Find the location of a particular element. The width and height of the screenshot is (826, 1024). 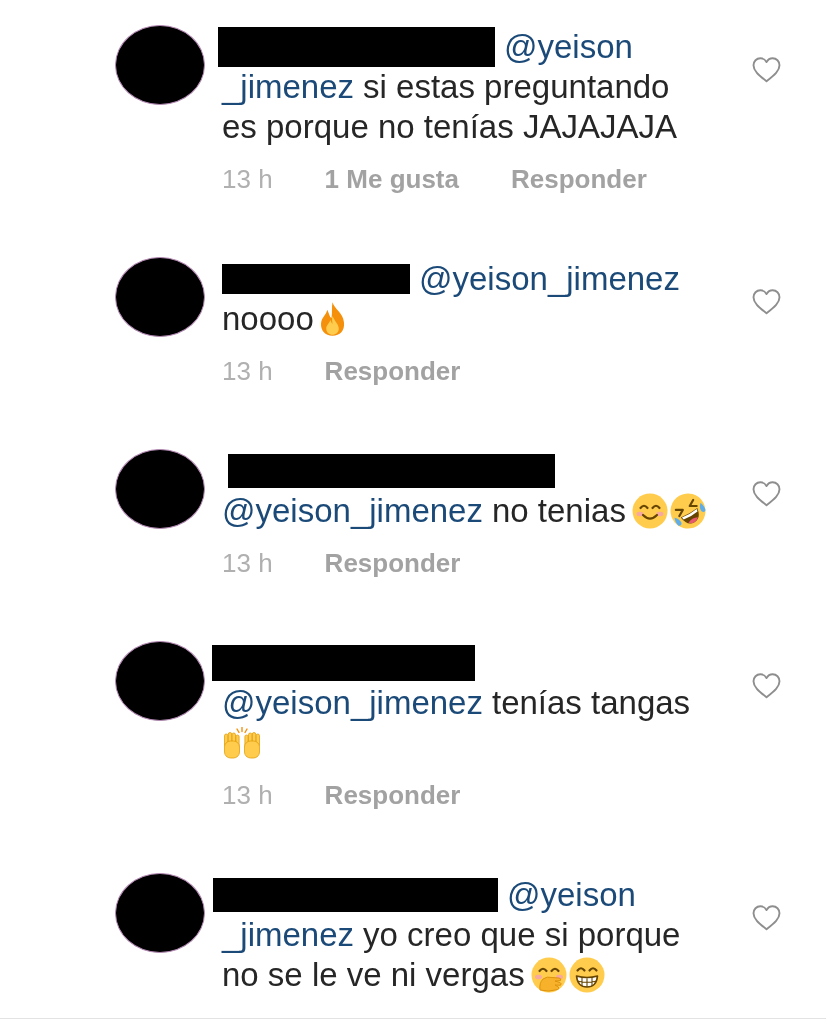

comment-text: tenías tangas is located at coordinates (591, 703).